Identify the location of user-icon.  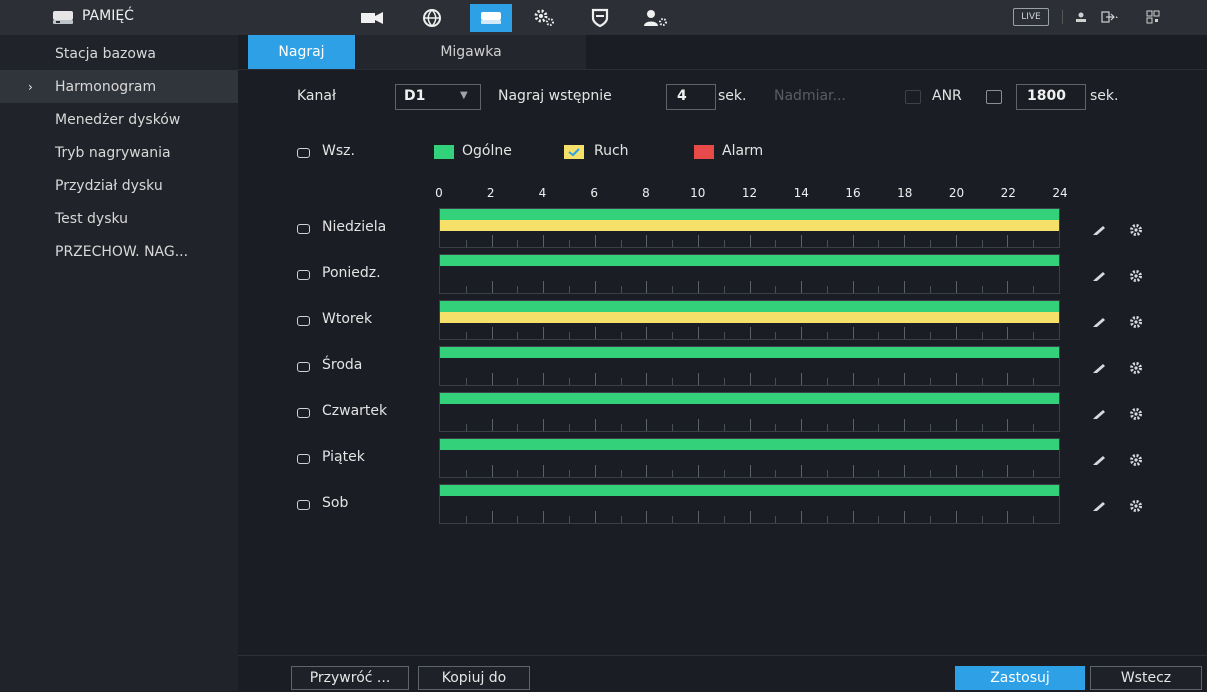
(1081, 17).